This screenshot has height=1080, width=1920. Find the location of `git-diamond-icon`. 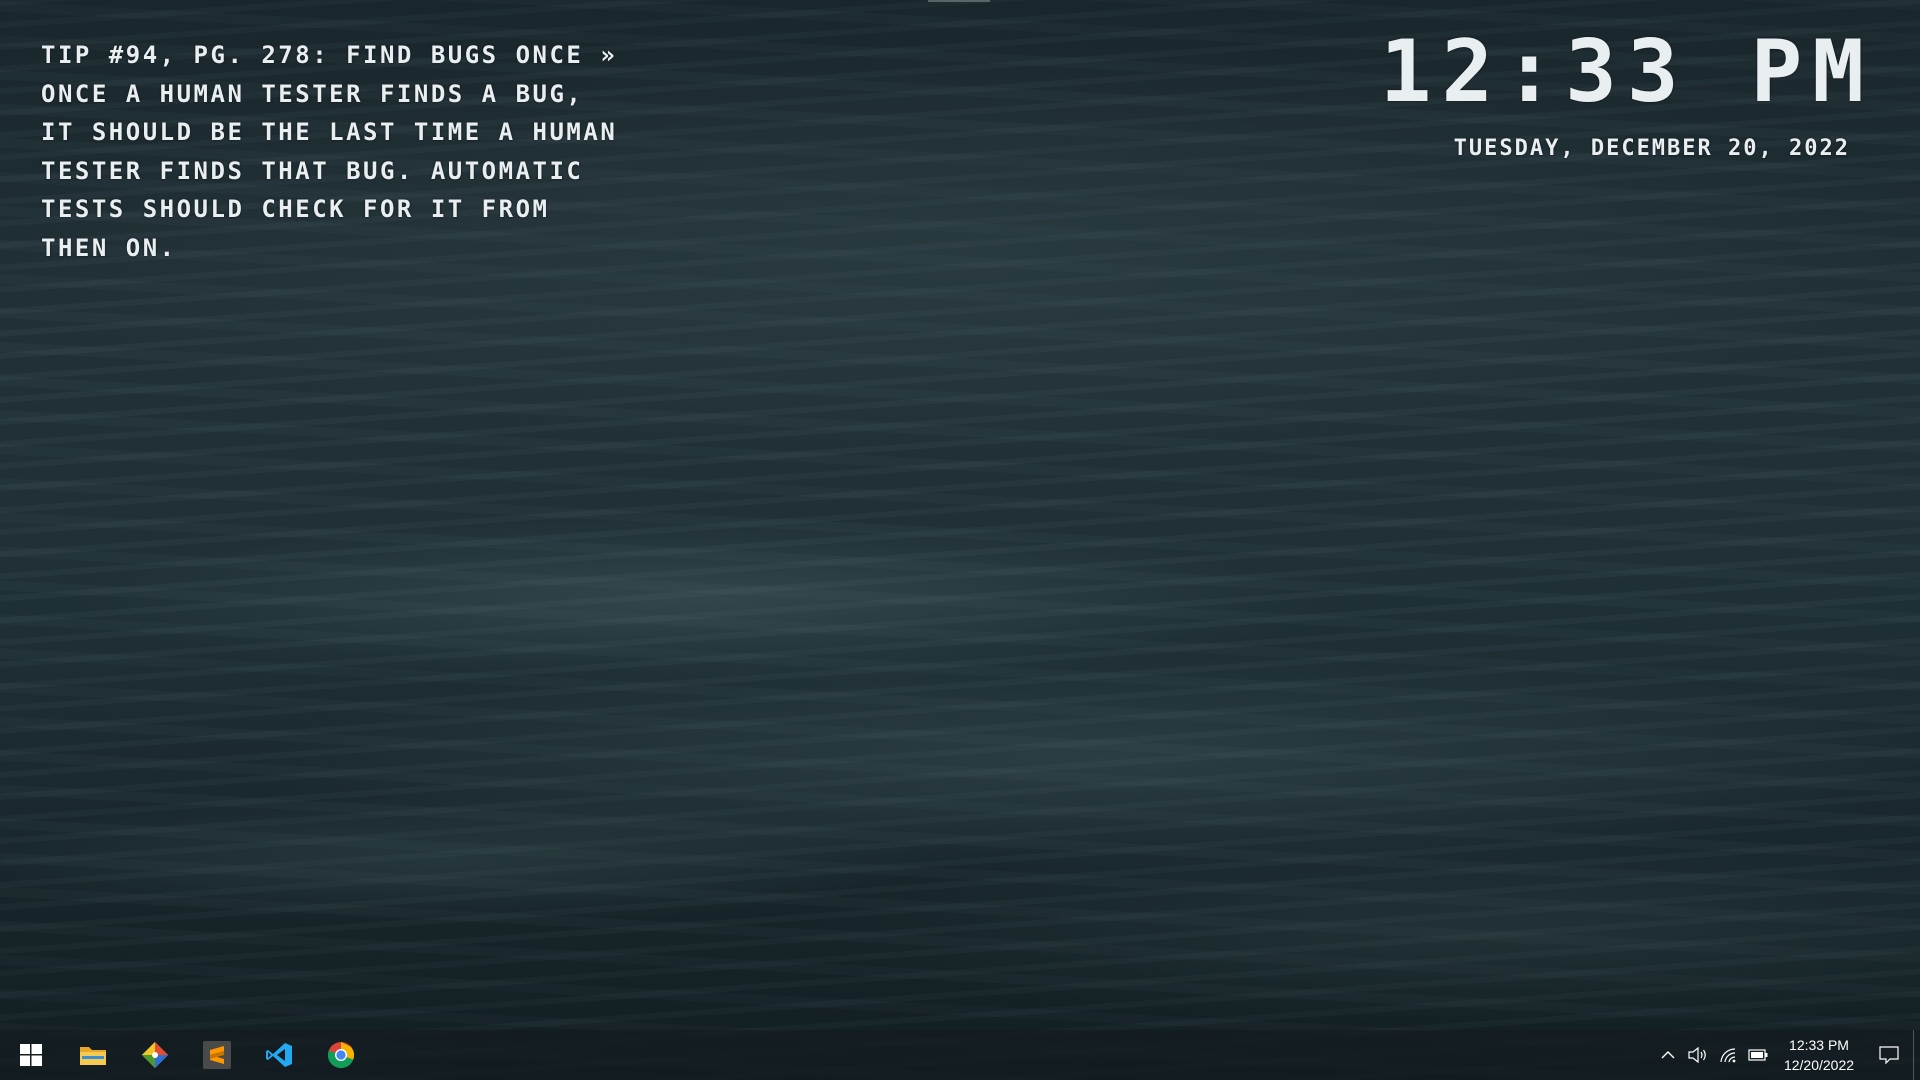

git-diamond-icon is located at coordinates (155, 1055).